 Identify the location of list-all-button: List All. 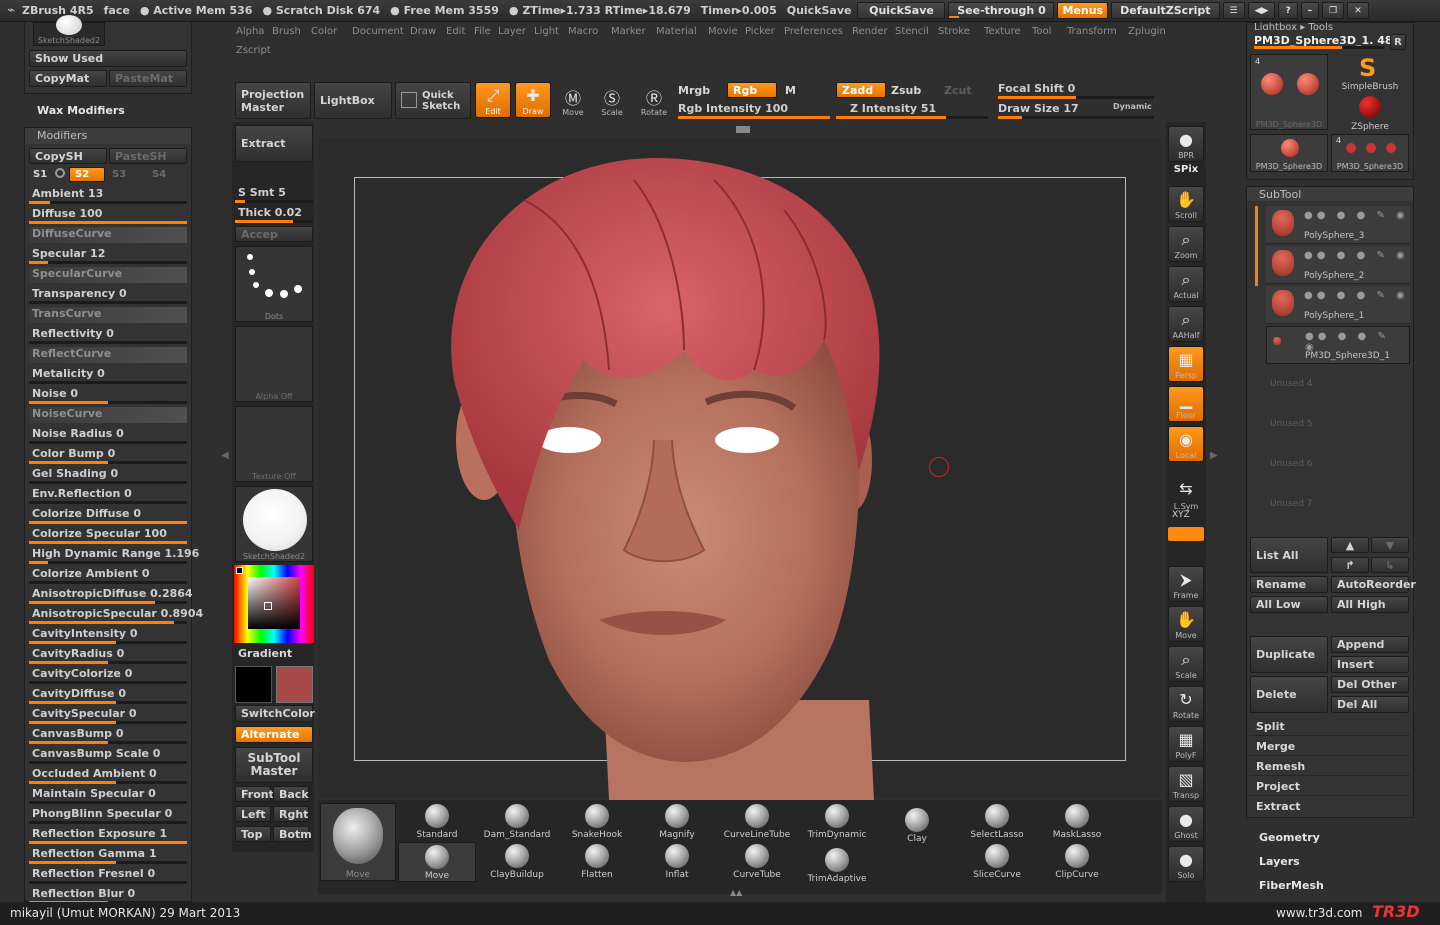
(1289, 555).